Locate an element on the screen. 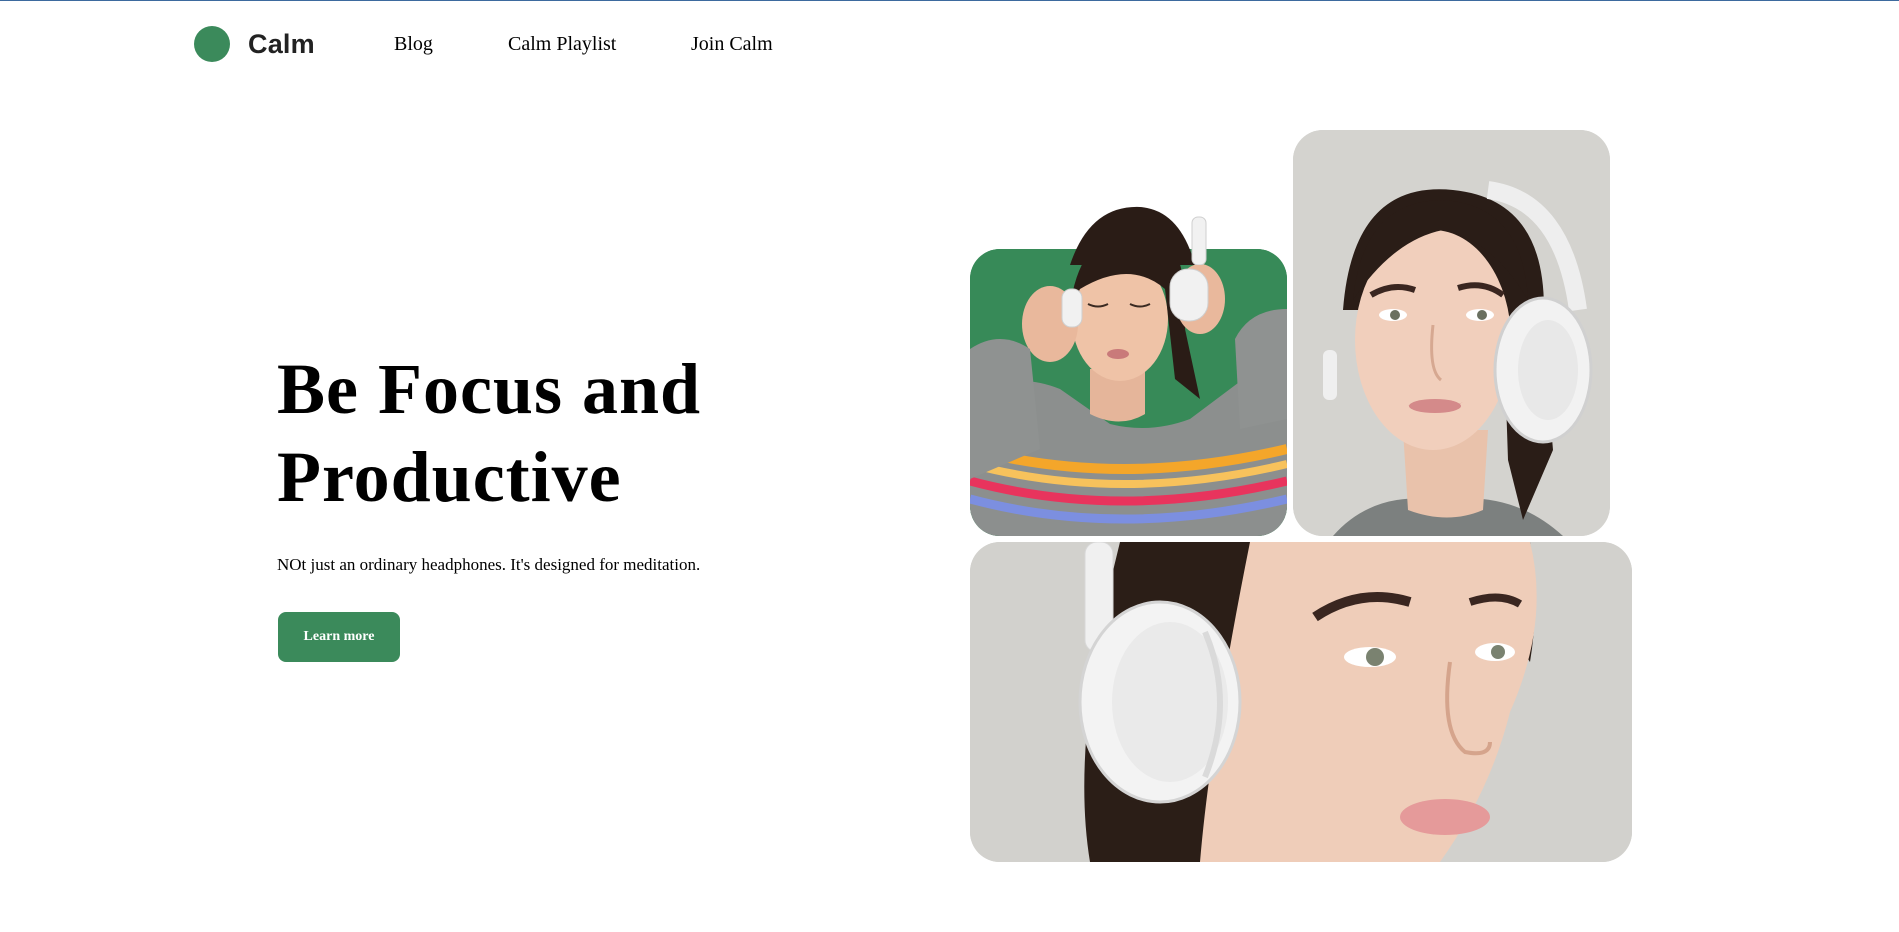 This screenshot has height=932, width=1899. top-border is located at coordinates (949, 0).